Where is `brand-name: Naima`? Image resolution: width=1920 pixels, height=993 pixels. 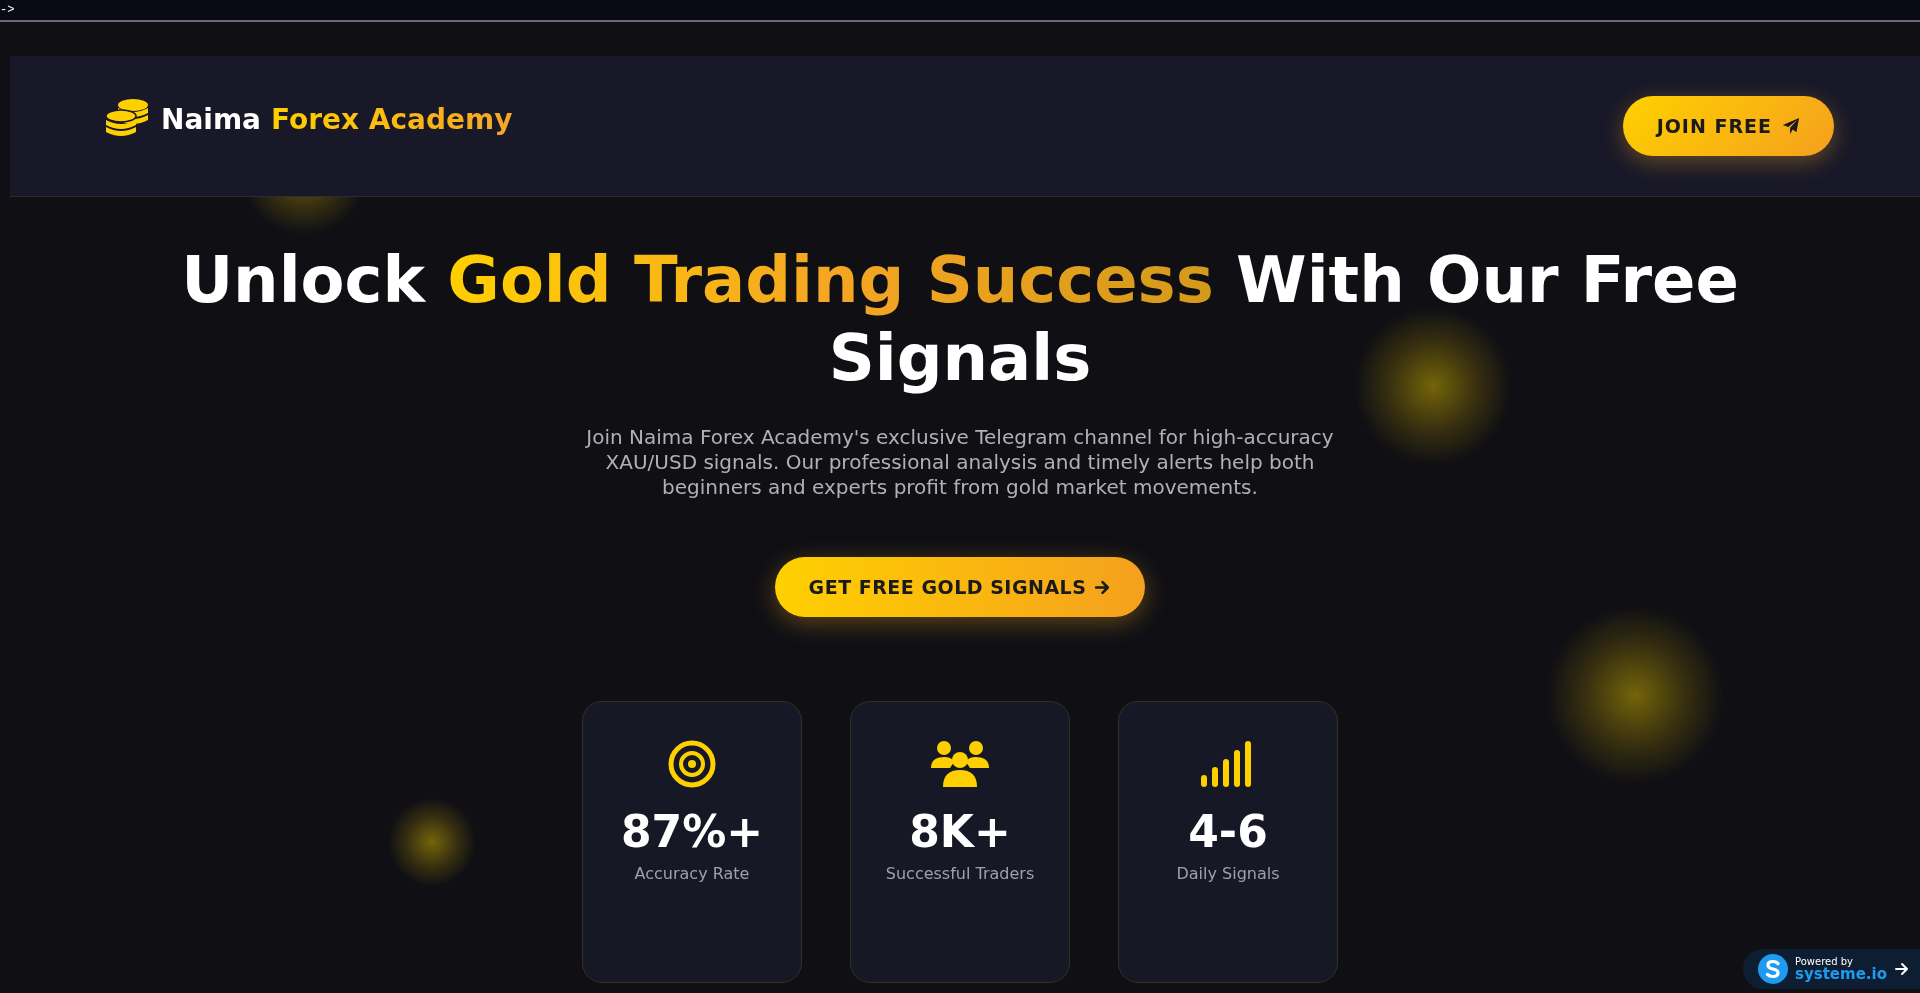 brand-name: Naima is located at coordinates (211, 119).